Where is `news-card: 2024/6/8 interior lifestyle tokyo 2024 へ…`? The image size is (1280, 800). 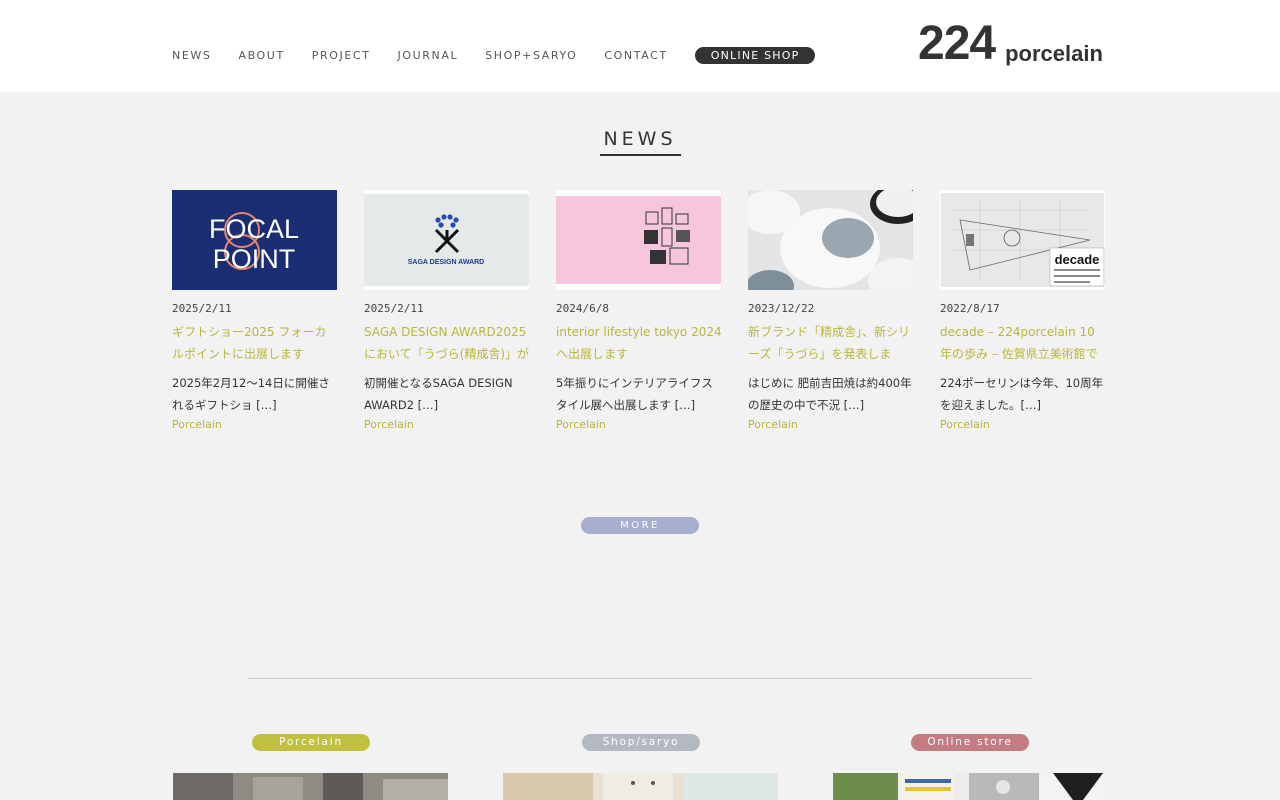 news-card: 2024/6/8 interior lifestyle tokyo 2024 へ… is located at coordinates (639, 312).